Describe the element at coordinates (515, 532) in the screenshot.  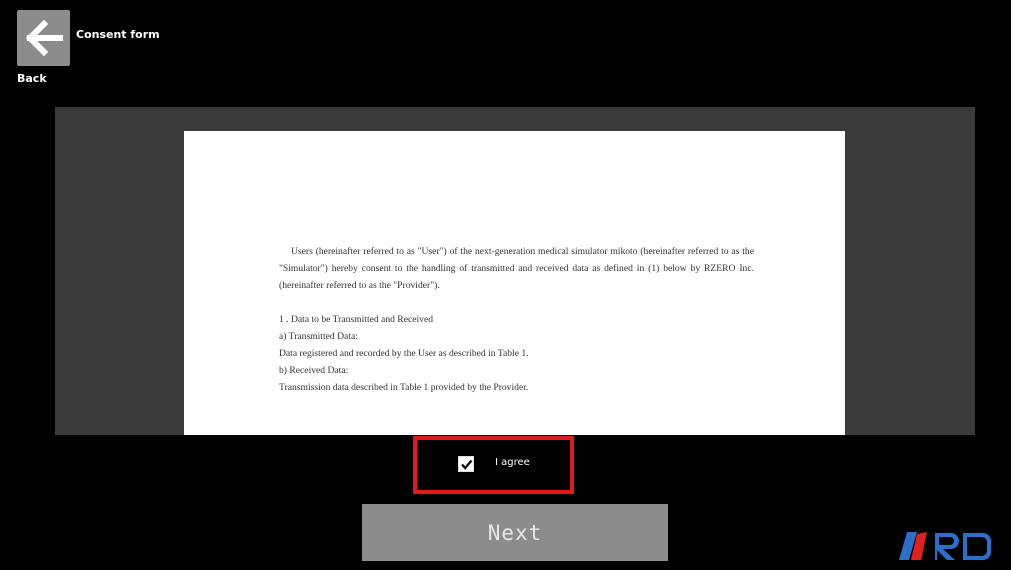
I see `next-button: Next` at that location.